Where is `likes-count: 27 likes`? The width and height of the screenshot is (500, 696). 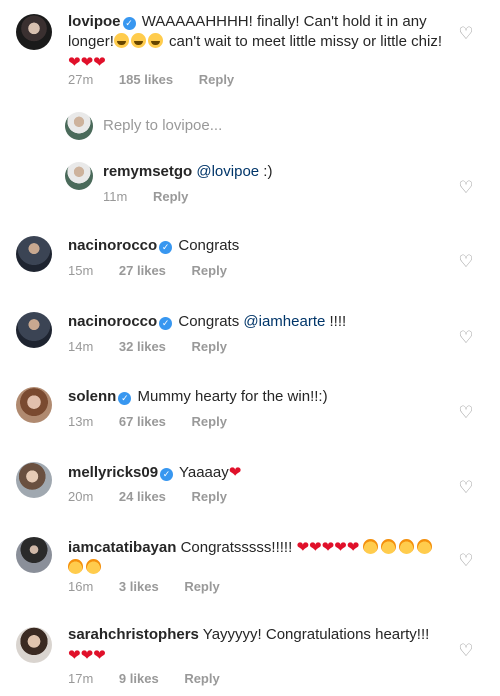
likes-count: 27 likes is located at coordinates (142, 270).